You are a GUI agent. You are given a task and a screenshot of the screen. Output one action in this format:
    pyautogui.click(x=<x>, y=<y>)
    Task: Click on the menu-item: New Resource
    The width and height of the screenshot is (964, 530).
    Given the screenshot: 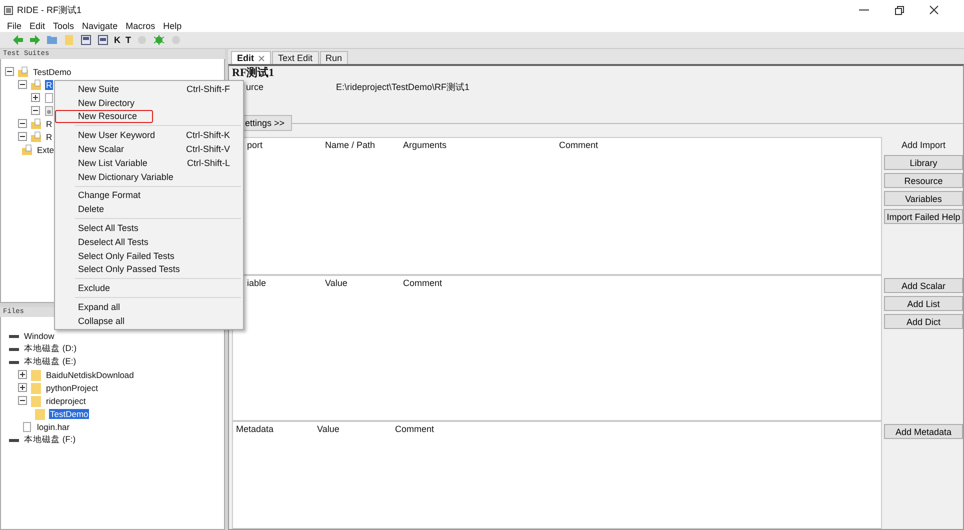 What is the action you would take?
    pyautogui.click(x=104, y=117)
    